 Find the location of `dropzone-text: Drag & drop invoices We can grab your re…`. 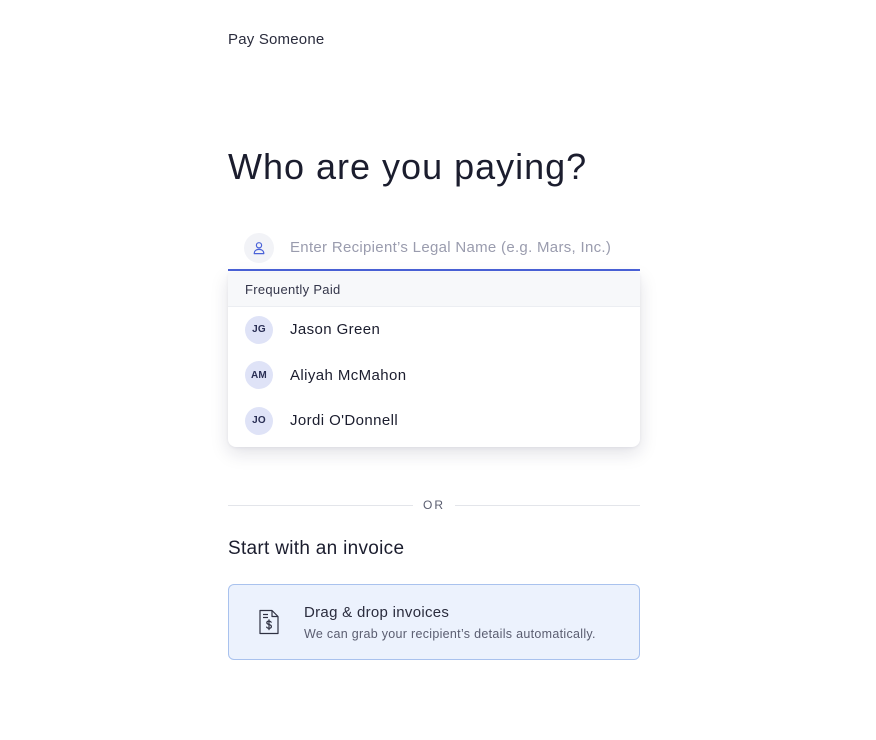

dropzone-text: Drag & drop invoices We can grab your re… is located at coordinates (450, 622).